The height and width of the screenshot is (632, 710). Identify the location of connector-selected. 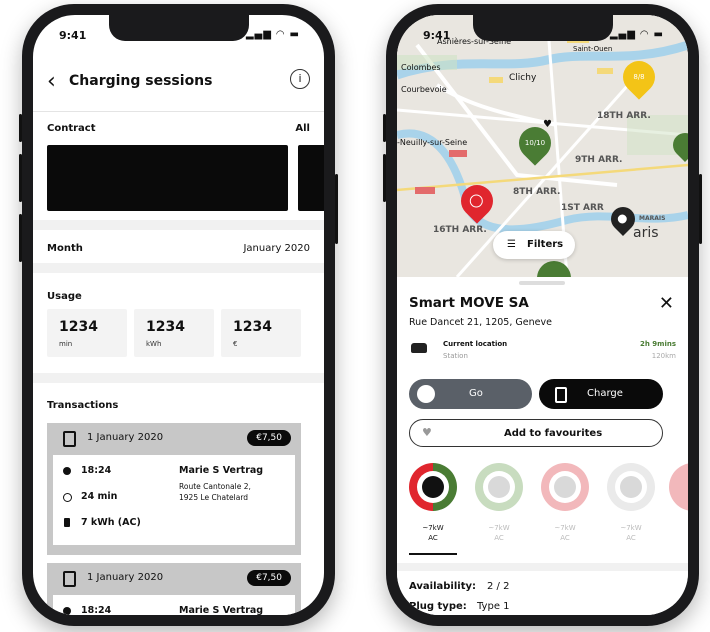
(433, 487).